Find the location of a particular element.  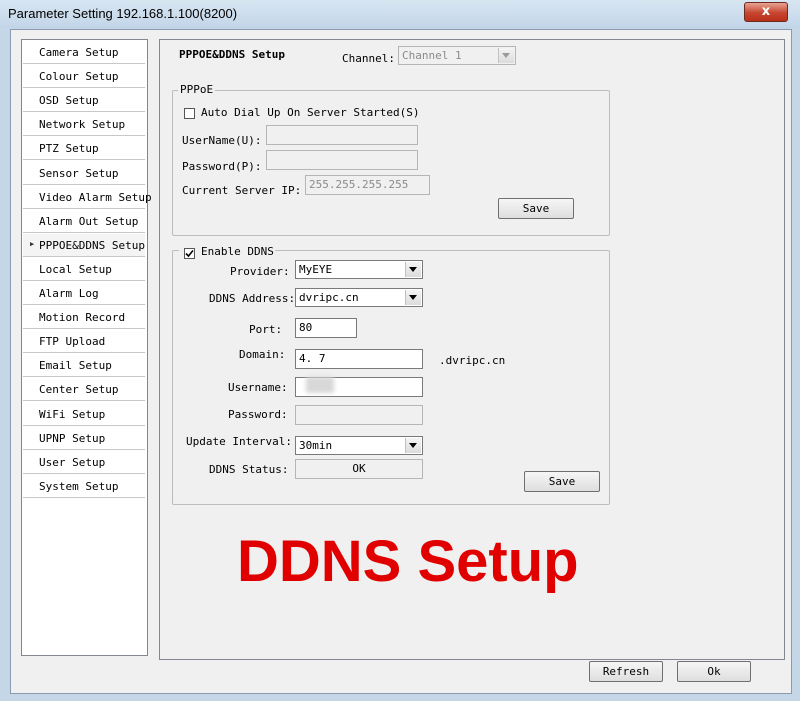

sidebar-item: PTZ Setup is located at coordinates (84, 149).